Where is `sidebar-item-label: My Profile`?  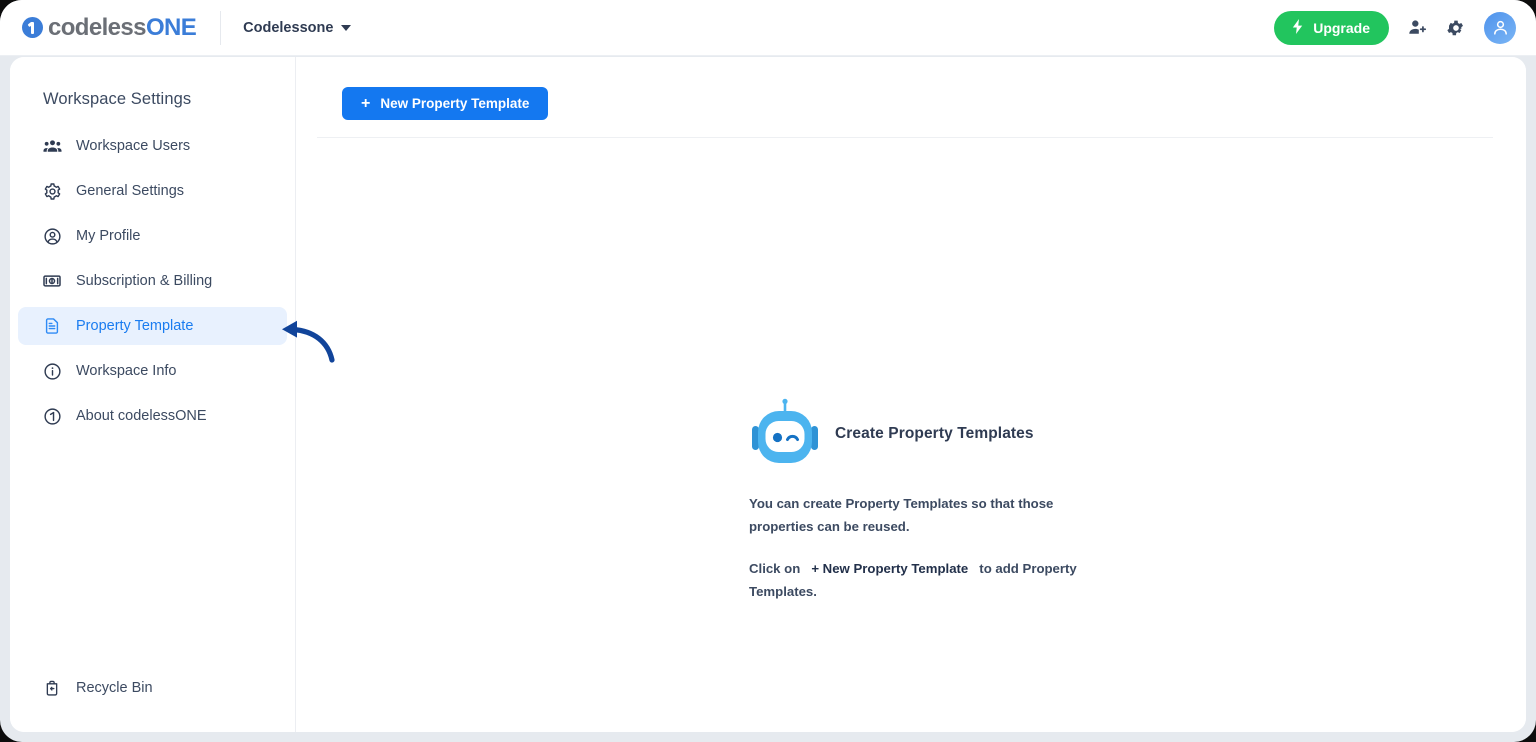 sidebar-item-label: My Profile is located at coordinates (108, 236).